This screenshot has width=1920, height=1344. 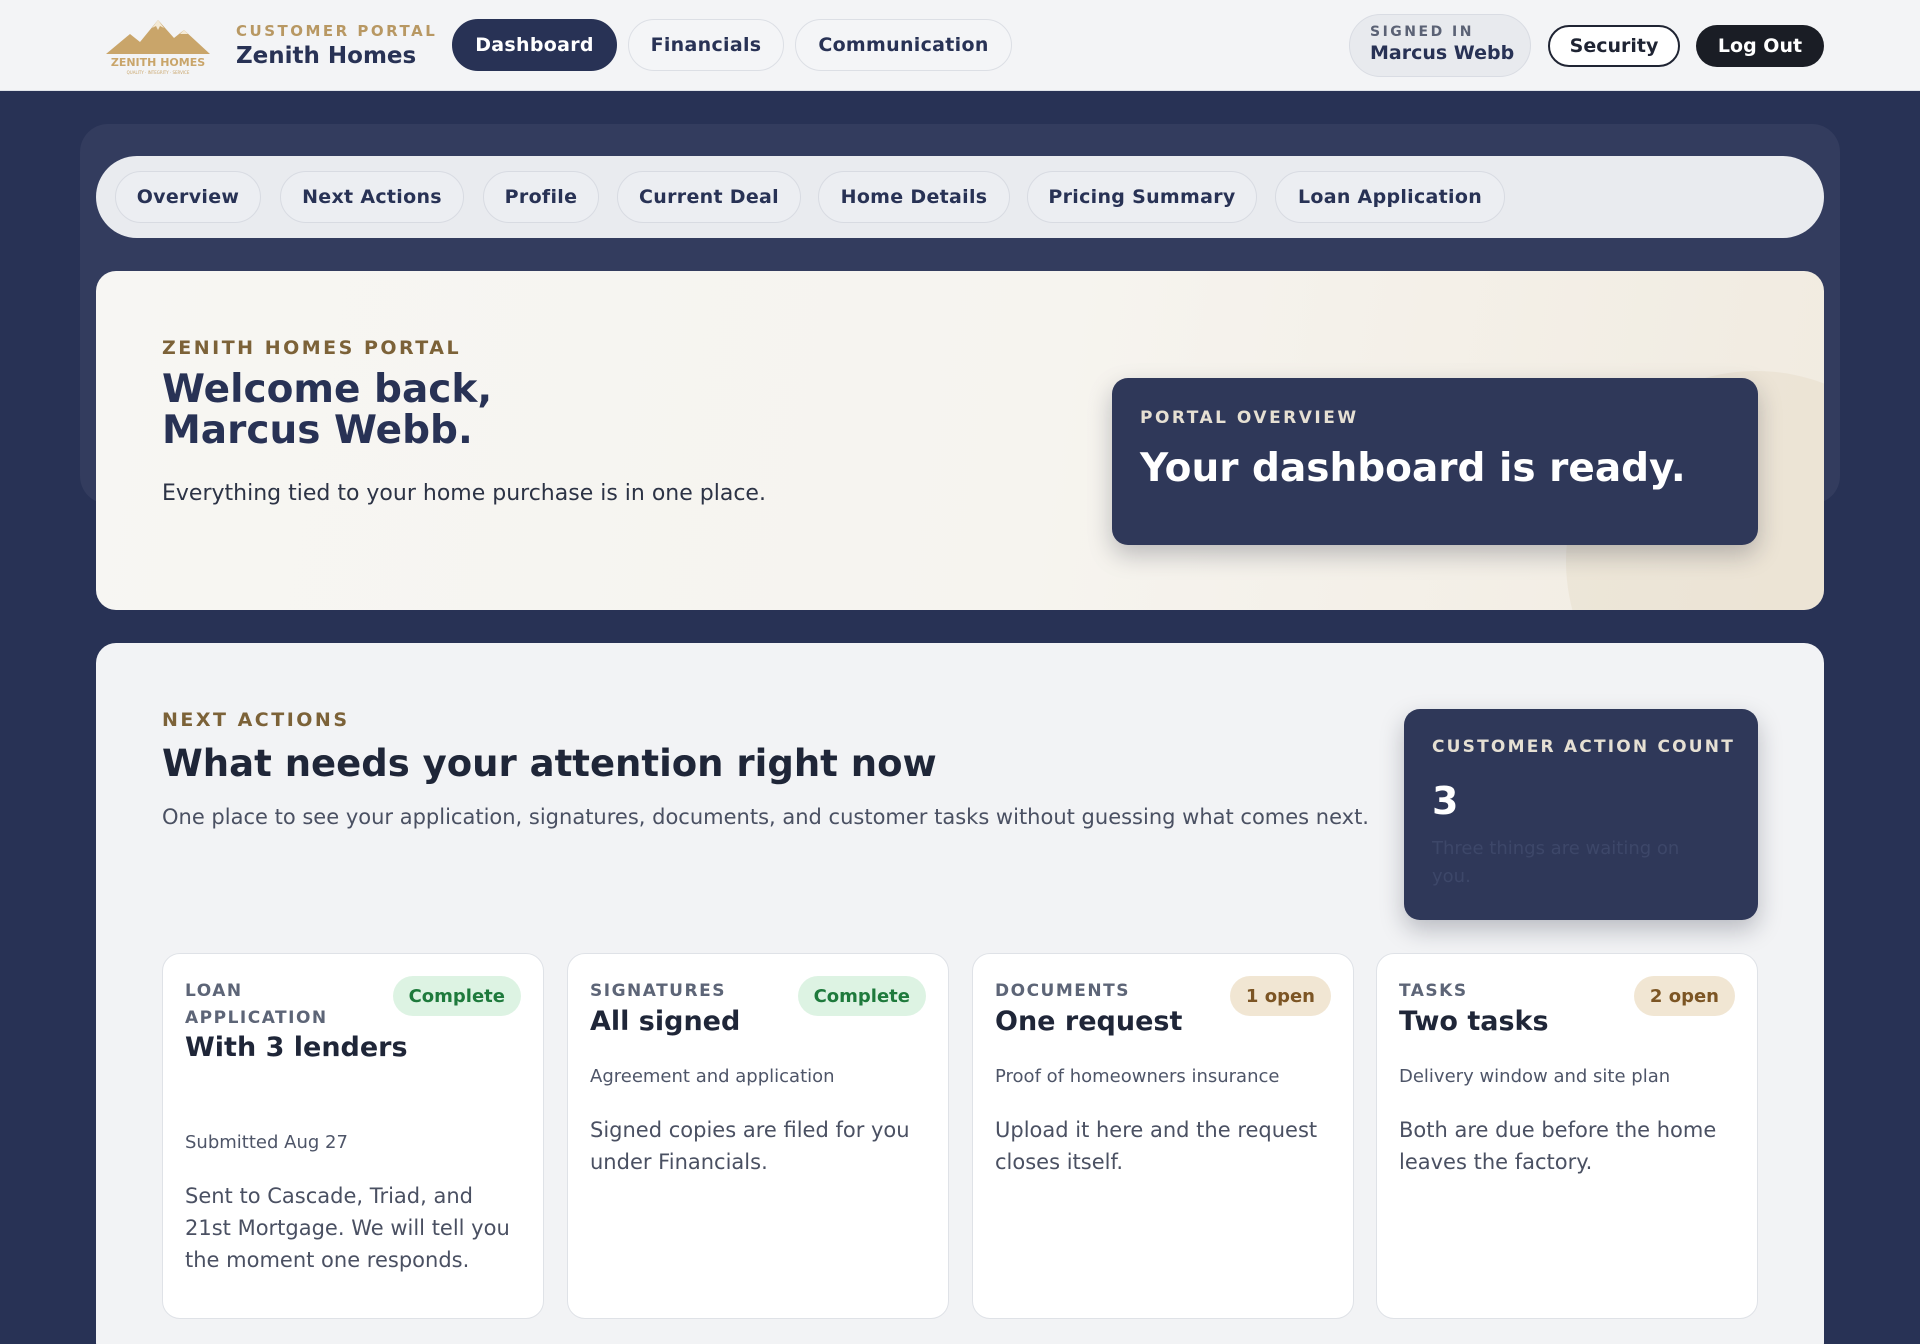 I want to click on card-title: With 3 lenders, so click(x=296, y=1047).